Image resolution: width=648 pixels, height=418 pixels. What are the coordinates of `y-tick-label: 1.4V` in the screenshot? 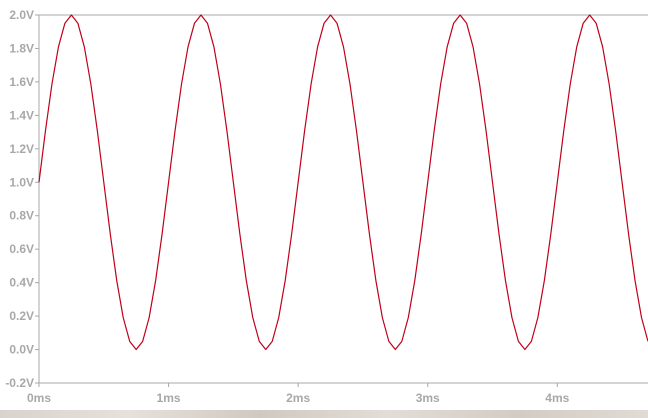 It's located at (21, 115).